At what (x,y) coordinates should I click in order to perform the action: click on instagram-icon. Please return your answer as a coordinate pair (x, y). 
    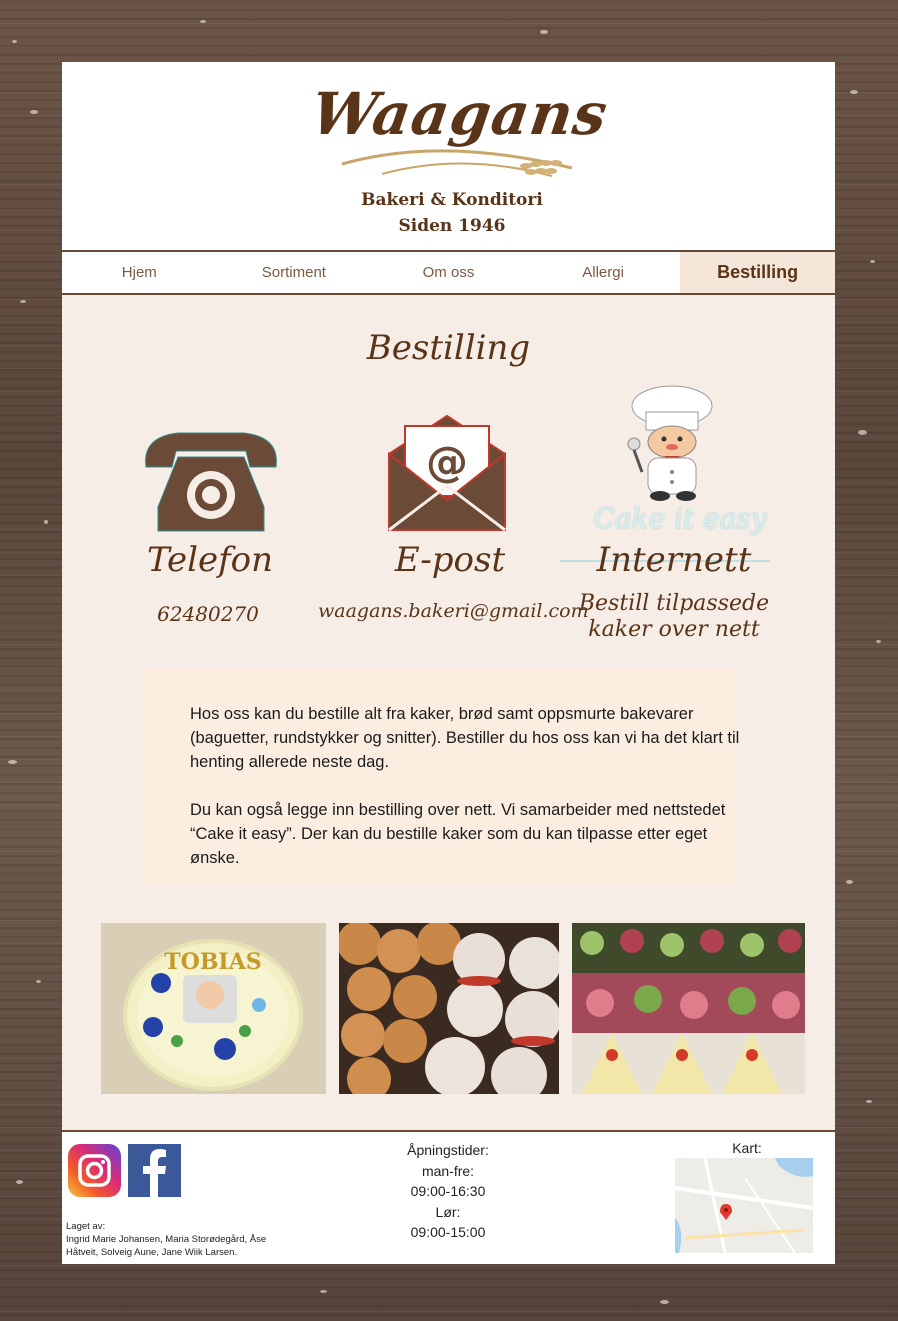
    Looking at the image, I should click on (94, 1170).